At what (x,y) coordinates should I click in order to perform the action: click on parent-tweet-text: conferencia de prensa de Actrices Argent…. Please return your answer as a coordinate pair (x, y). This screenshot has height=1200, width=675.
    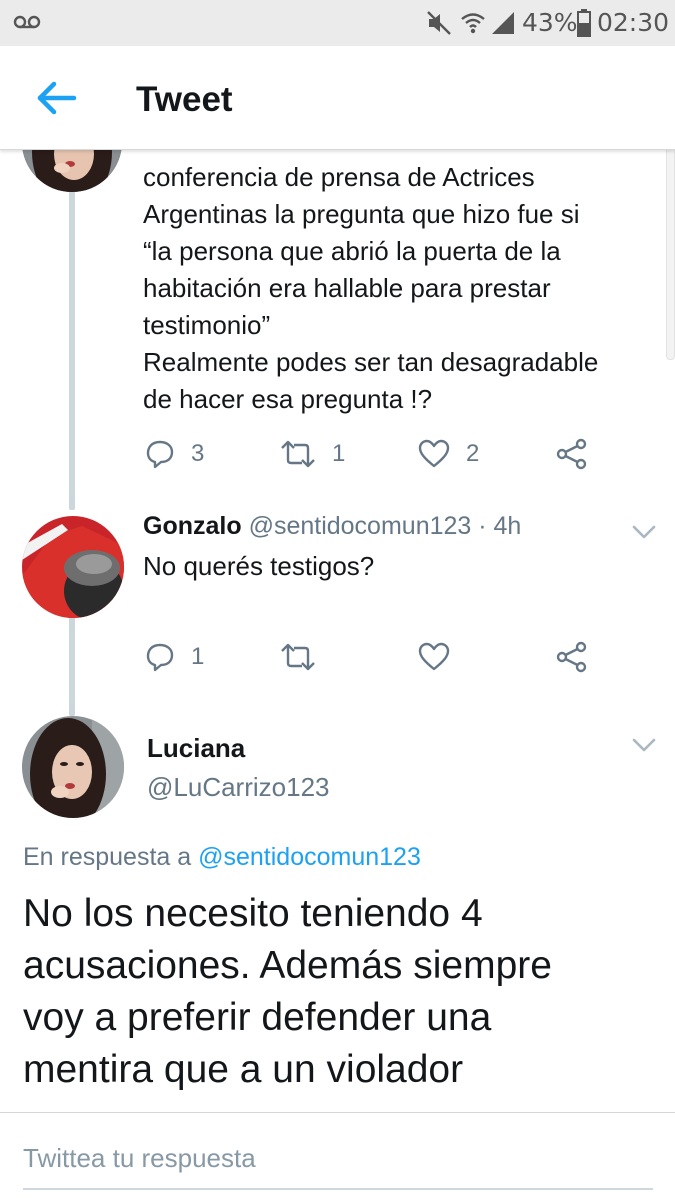
    Looking at the image, I should click on (370, 288).